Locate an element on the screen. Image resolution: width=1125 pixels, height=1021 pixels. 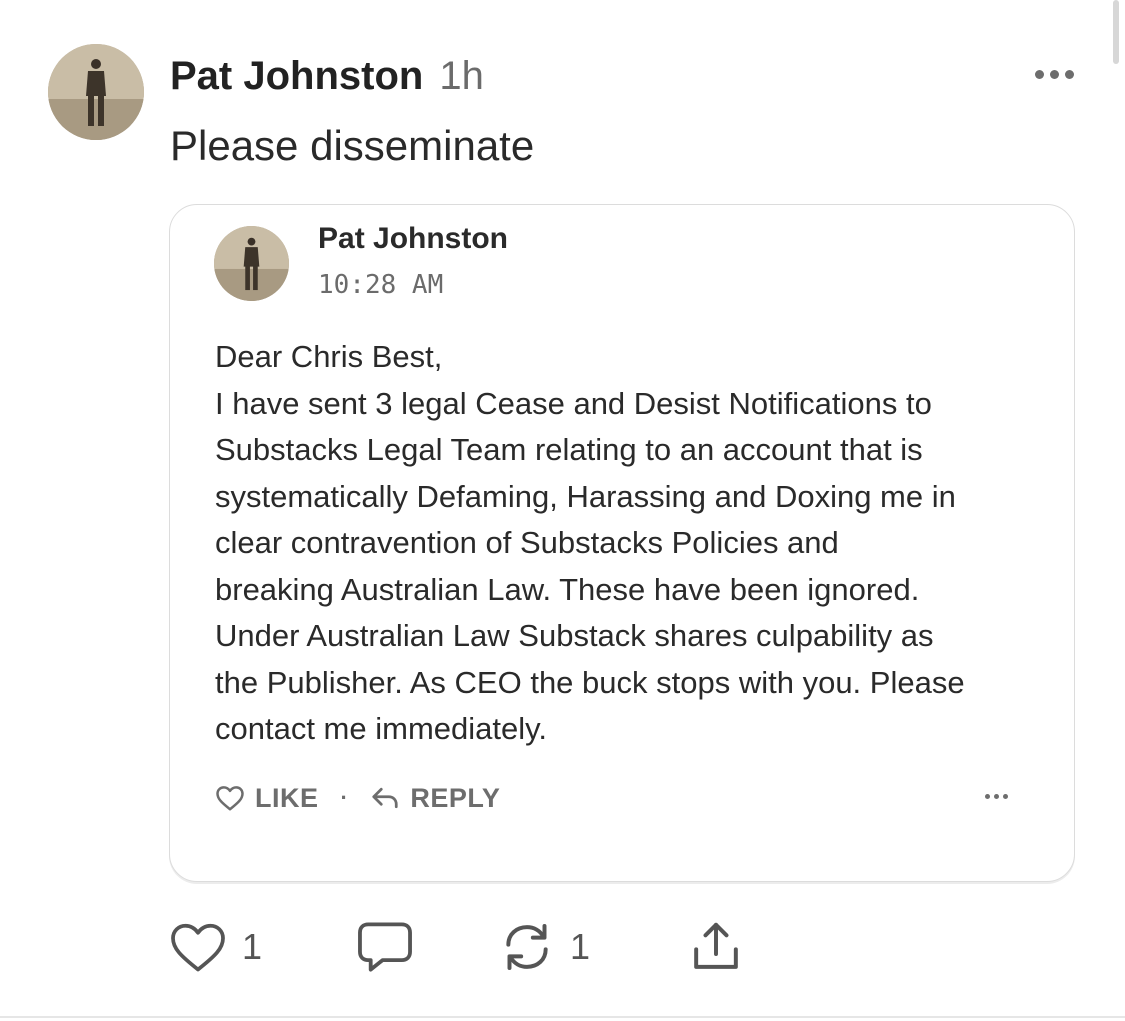
like-button: 1 is located at coordinates (215, 947).